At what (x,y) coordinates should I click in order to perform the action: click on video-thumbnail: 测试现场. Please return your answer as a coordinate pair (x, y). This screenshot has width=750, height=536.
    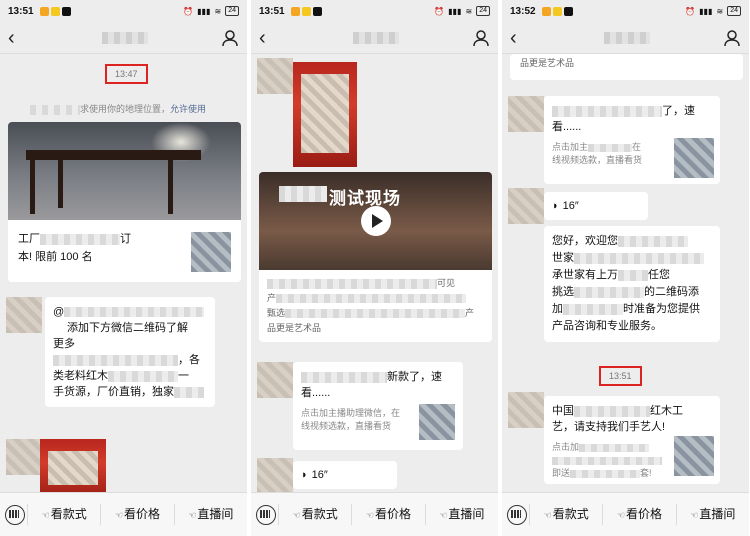
    Looking at the image, I should click on (375, 221).